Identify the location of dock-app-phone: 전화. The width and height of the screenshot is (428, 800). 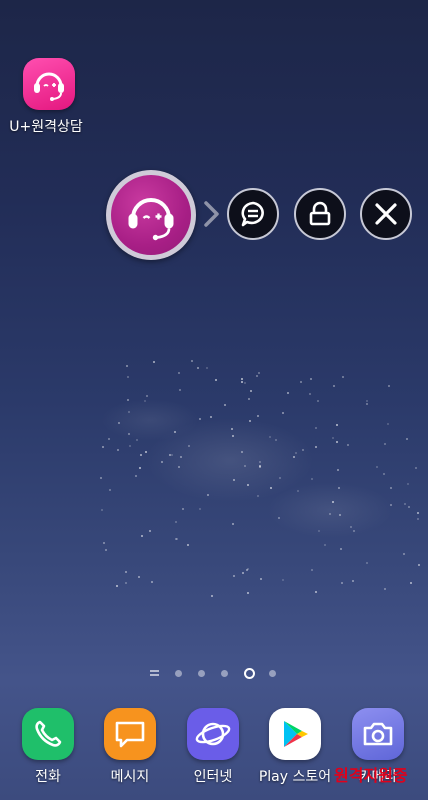
(48, 747).